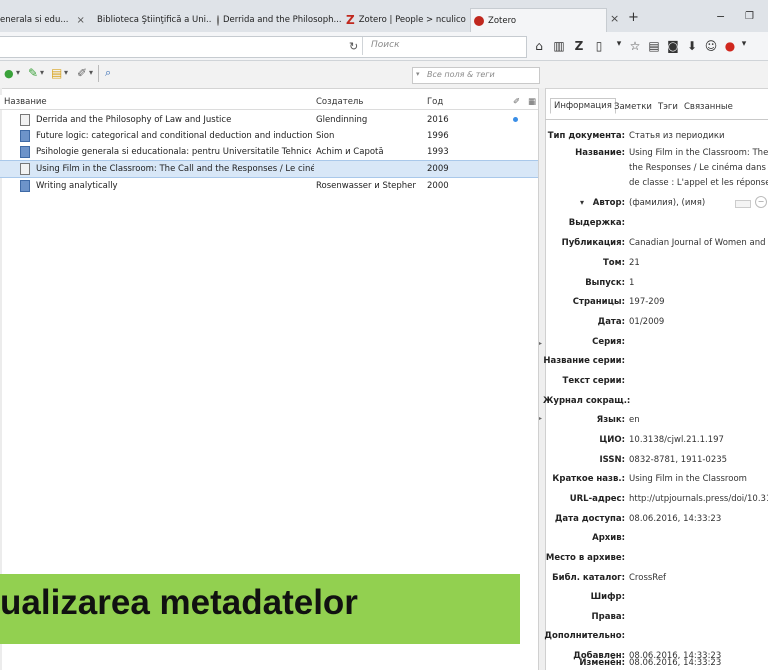 This screenshot has height=670, width=768. What do you see at coordinates (600, 153) in the screenshot?
I see `field-label: Название:` at bounding box center [600, 153].